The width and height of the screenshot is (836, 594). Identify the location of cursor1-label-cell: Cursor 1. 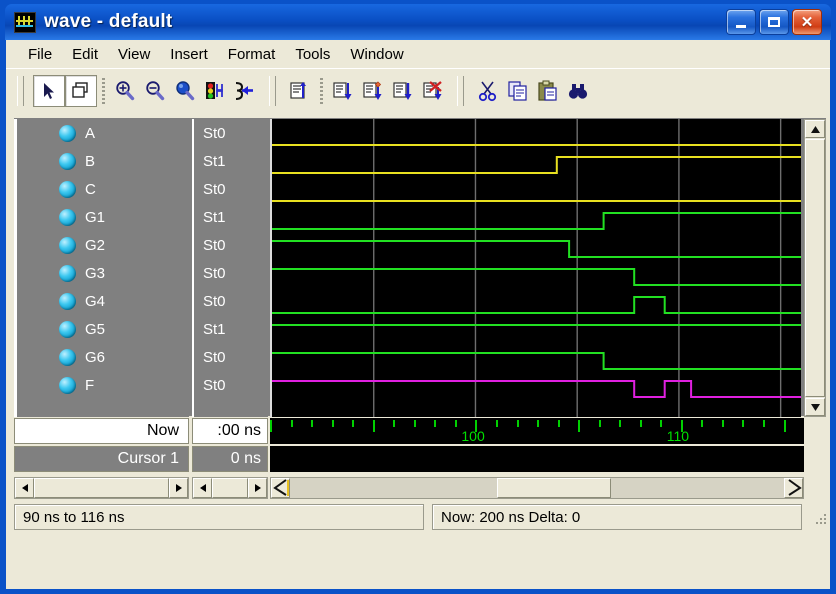
(101, 459).